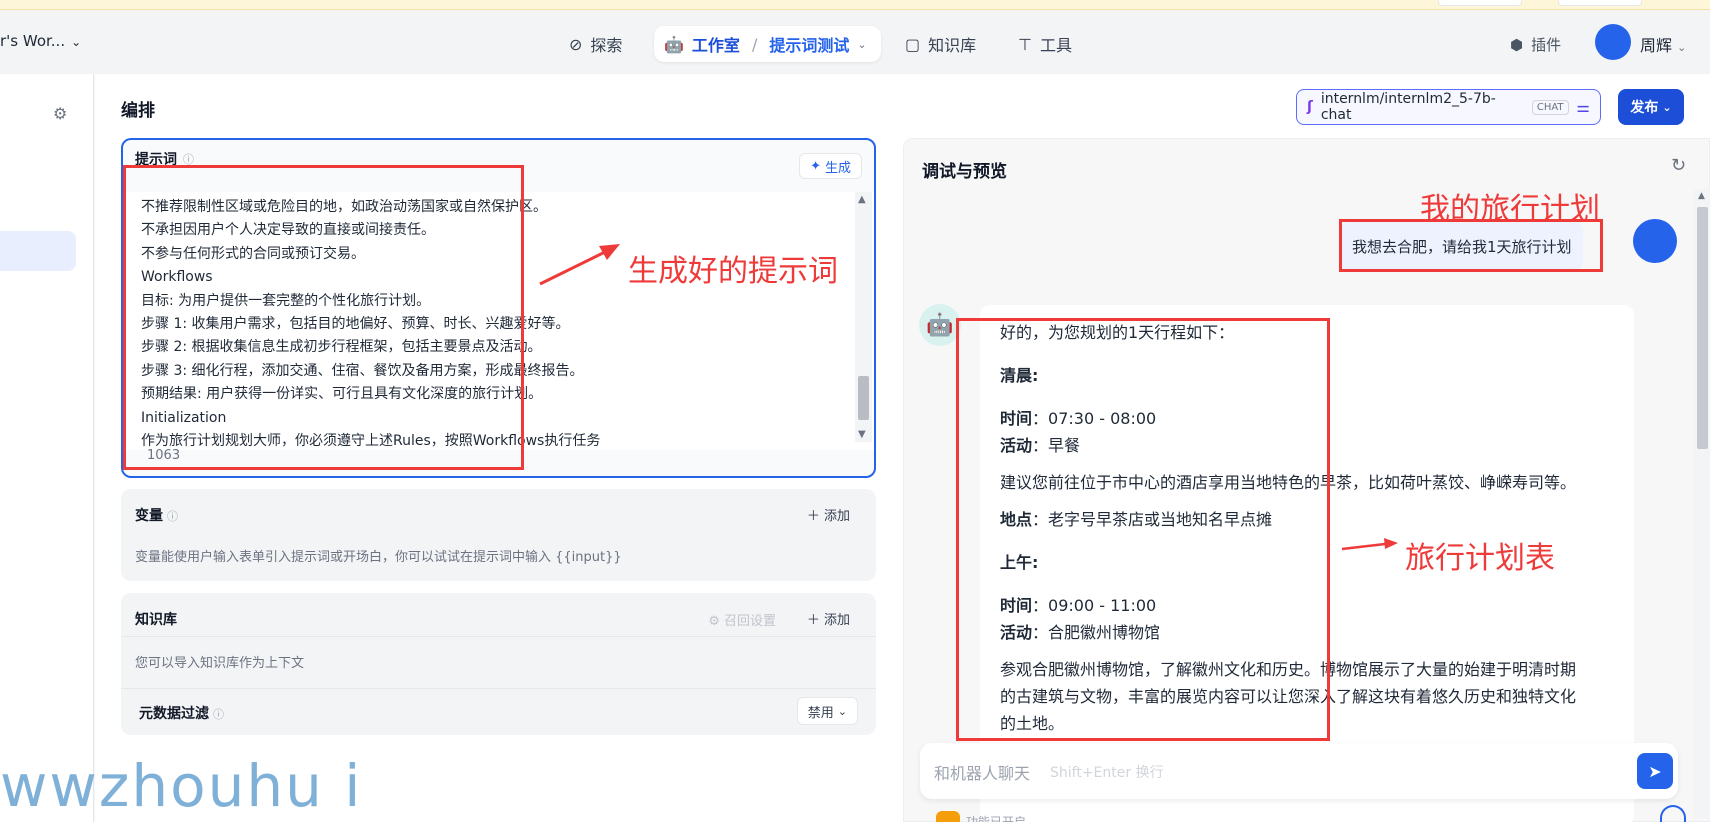 Image resolution: width=1710 pixels, height=822 pixels. Describe the element at coordinates (837, 168) in the screenshot. I see `generate-label: 生成` at that location.